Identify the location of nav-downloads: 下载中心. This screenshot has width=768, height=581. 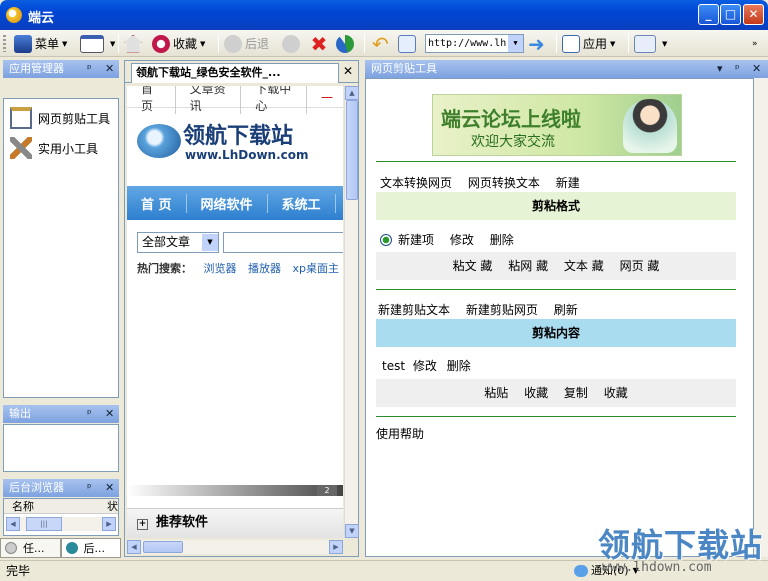
(274, 100).